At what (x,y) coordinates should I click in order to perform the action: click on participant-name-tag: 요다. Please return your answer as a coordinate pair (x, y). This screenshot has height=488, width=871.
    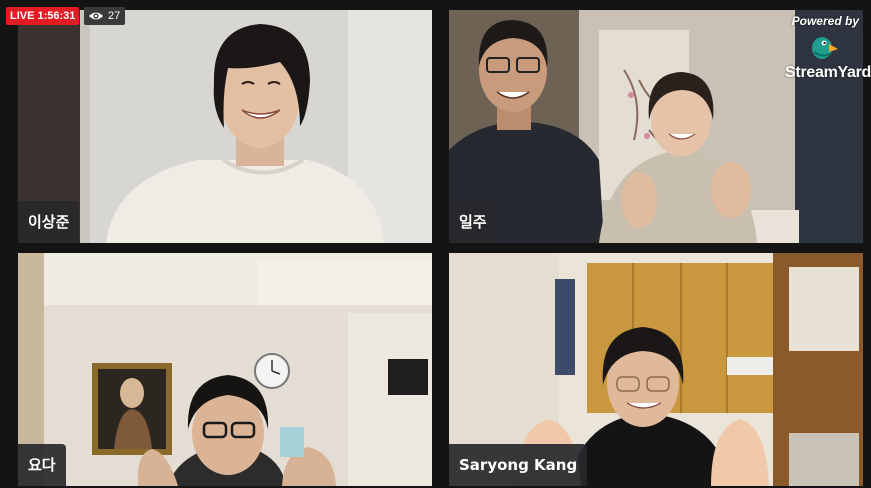
    Looking at the image, I should click on (42, 465).